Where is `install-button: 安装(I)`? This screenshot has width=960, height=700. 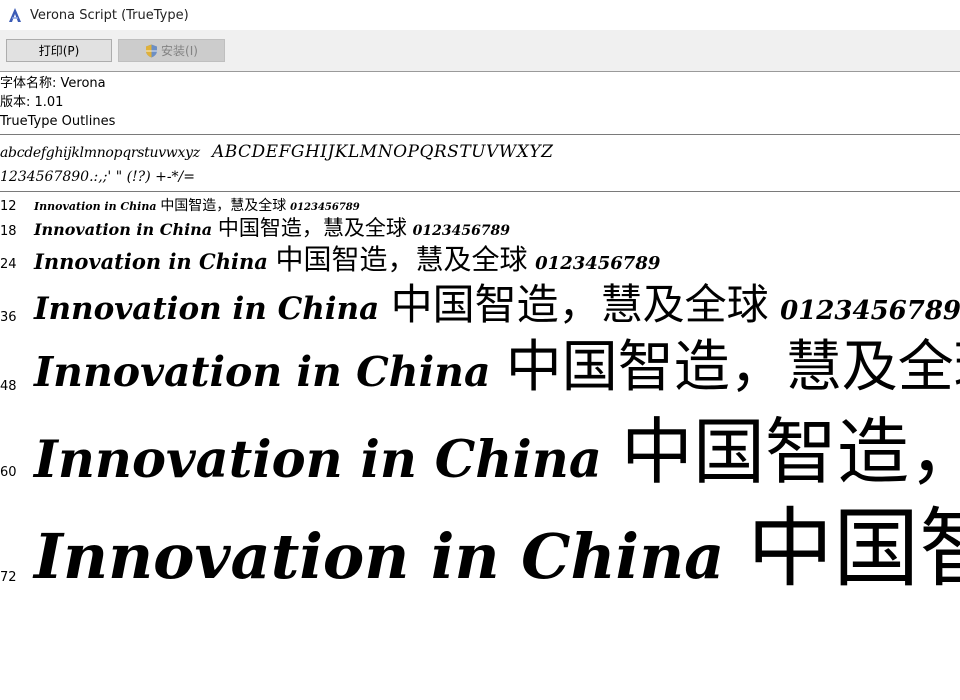 install-button: 安装(I) is located at coordinates (171, 50).